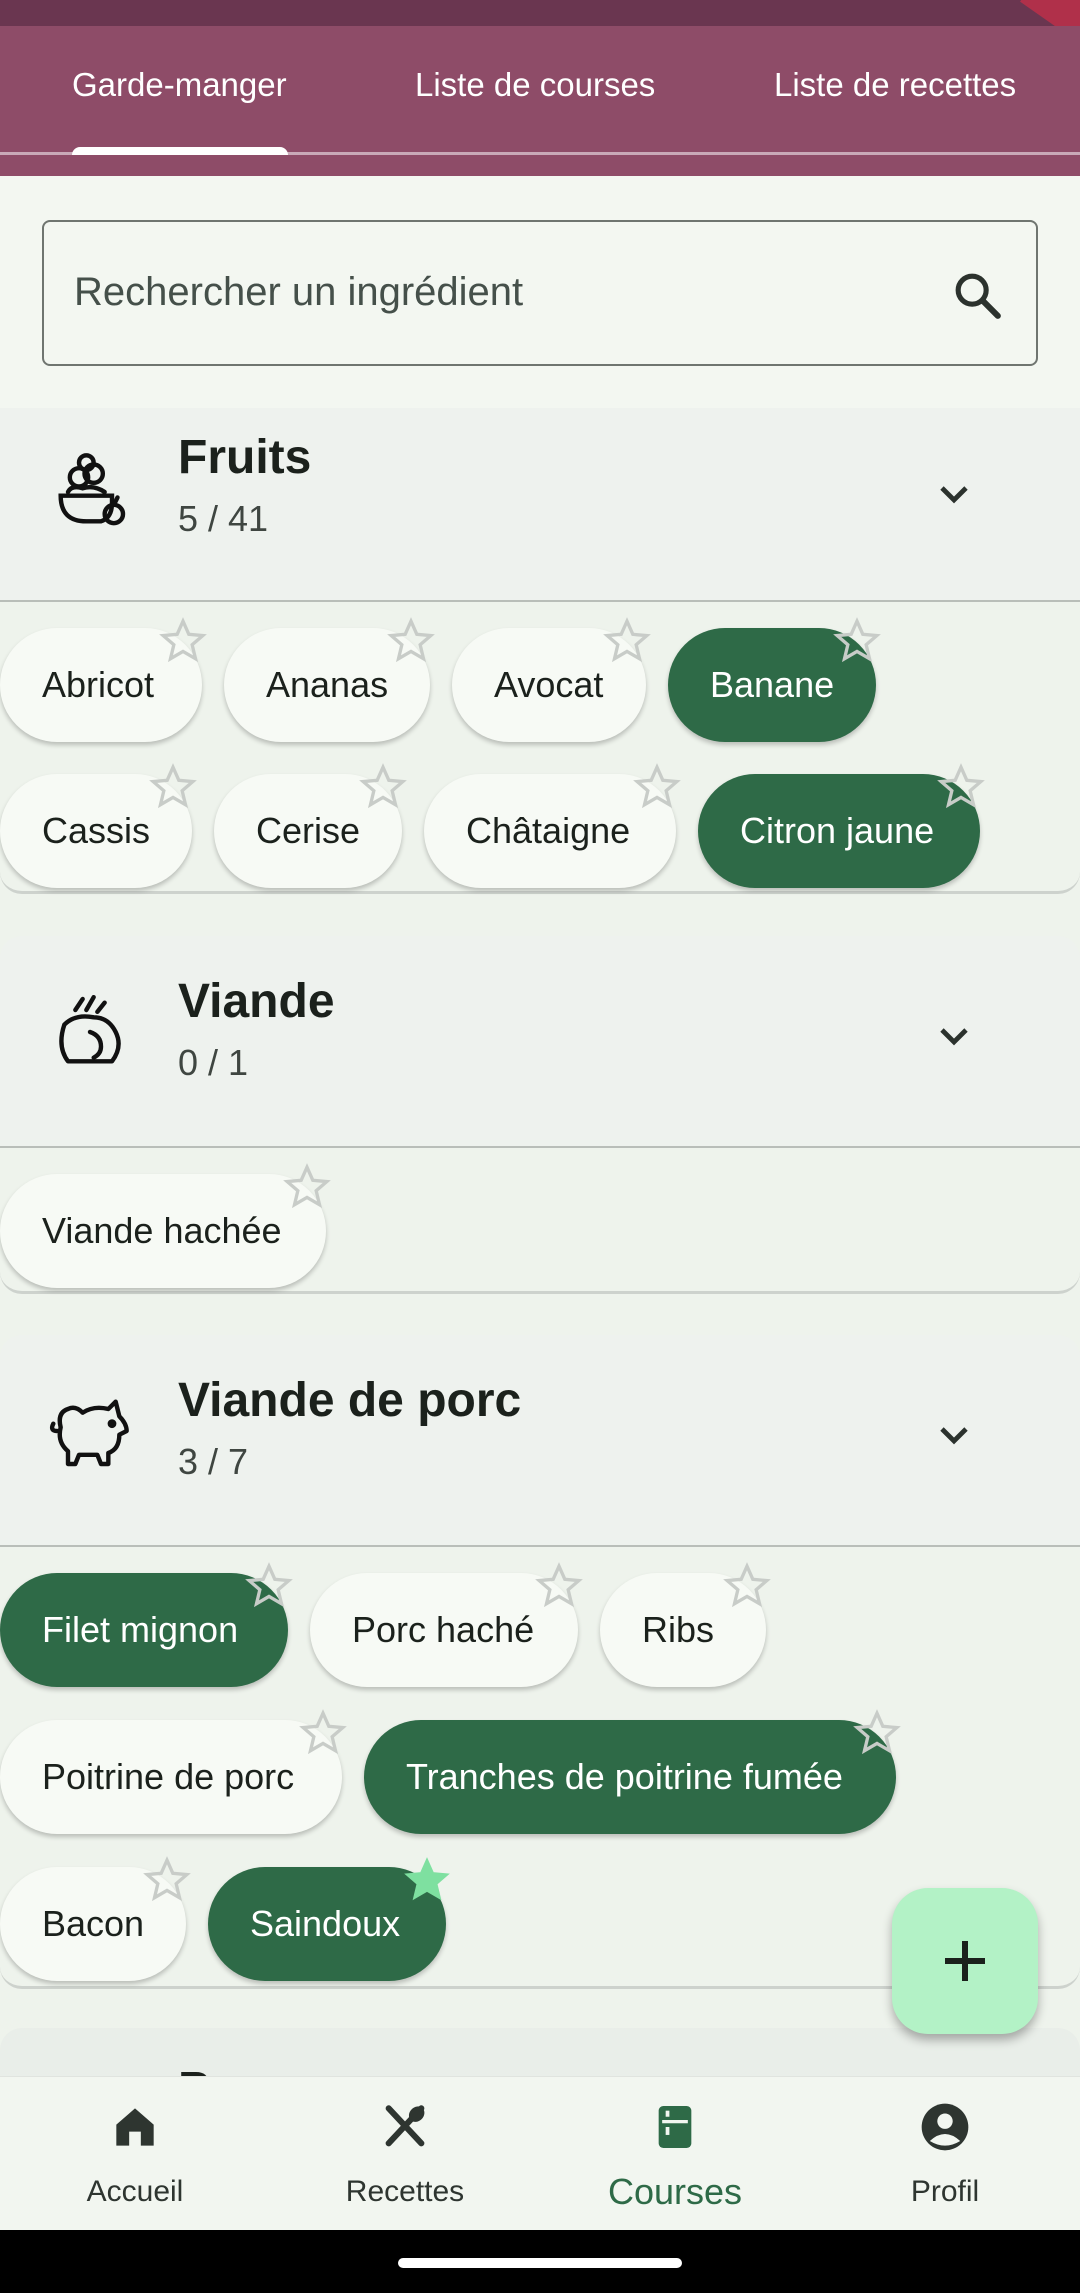 This screenshot has height=2293, width=1080. Describe the element at coordinates (90, 1029) in the screenshot. I see `meat-icon` at that location.